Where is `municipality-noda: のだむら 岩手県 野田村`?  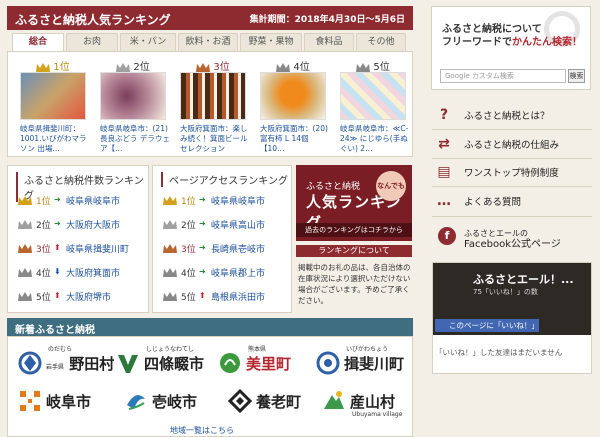 municipality-noda: のだむら 岩手県 野田村 is located at coordinates (66, 361).